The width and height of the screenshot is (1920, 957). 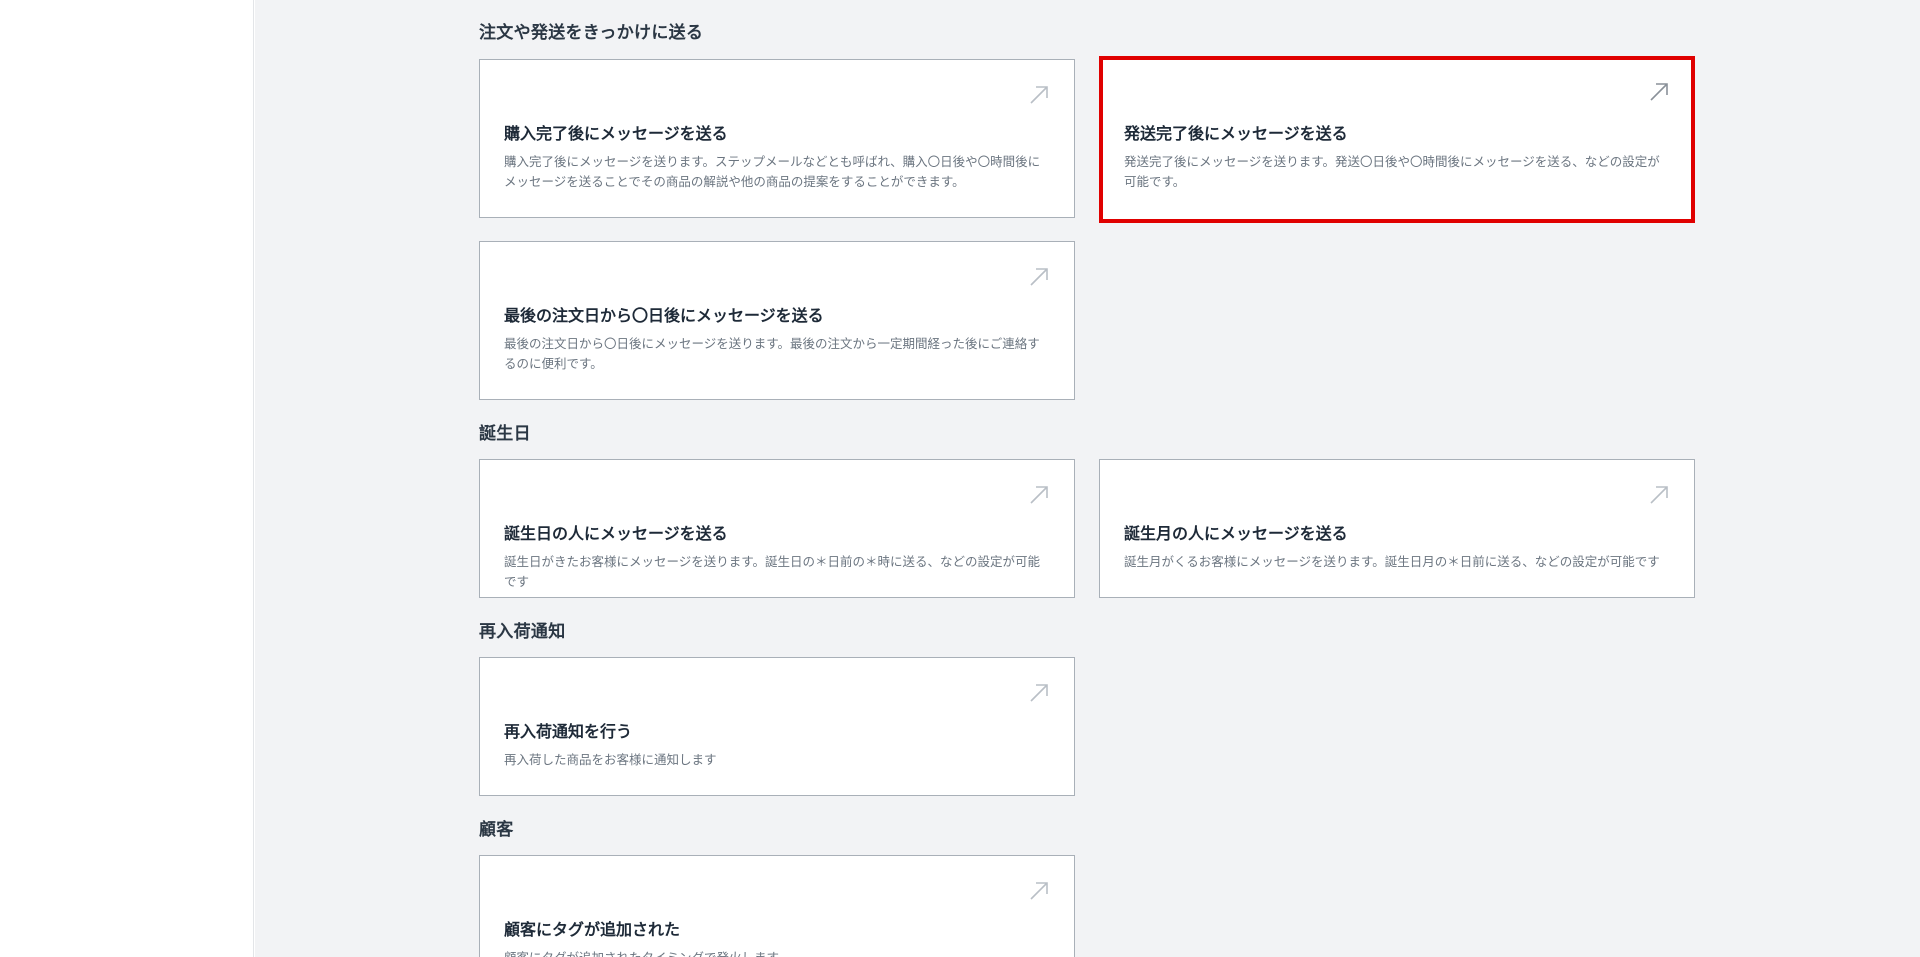 What do you see at coordinates (496, 830) in the screenshot?
I see `section-title-customer: 顧客` at bounding box center [496, 830].